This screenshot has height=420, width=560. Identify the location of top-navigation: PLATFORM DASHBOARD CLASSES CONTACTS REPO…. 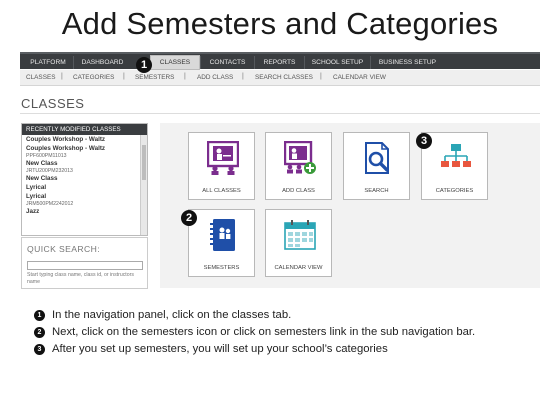
(280, 61).